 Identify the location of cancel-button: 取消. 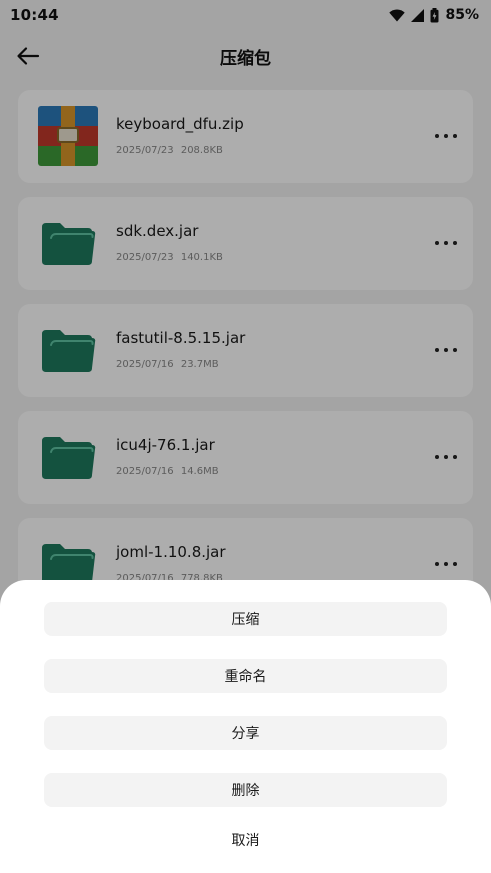
(245, 840).